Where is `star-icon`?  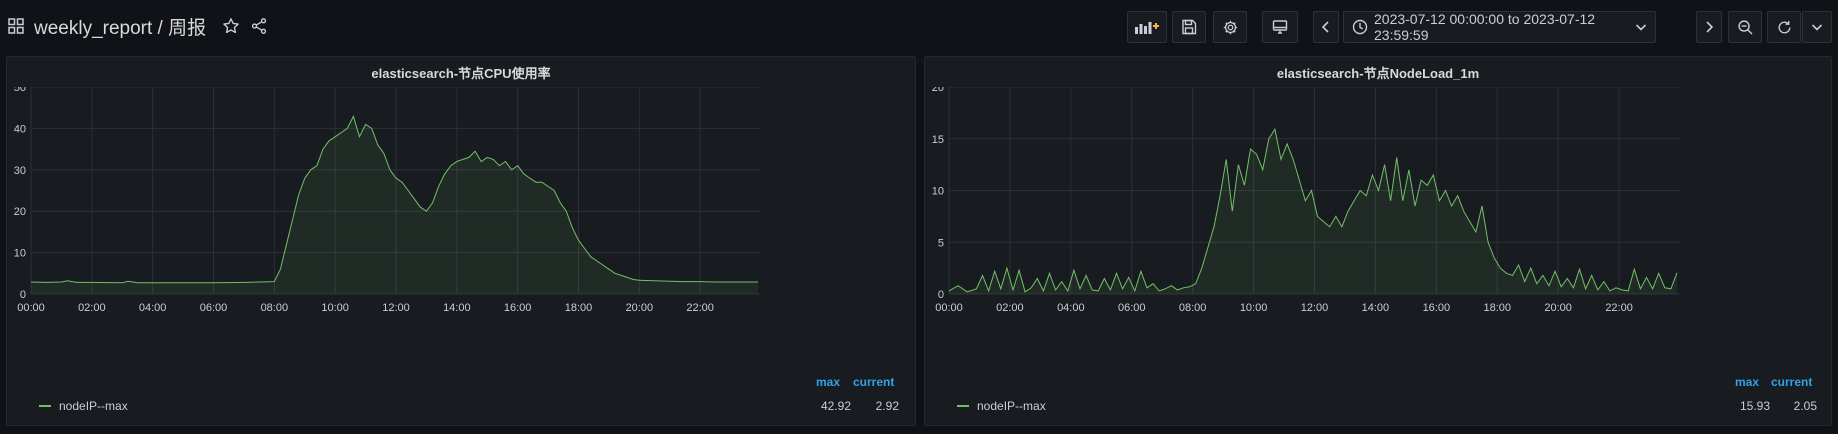 star-icon is located at coordinates (231, 26).